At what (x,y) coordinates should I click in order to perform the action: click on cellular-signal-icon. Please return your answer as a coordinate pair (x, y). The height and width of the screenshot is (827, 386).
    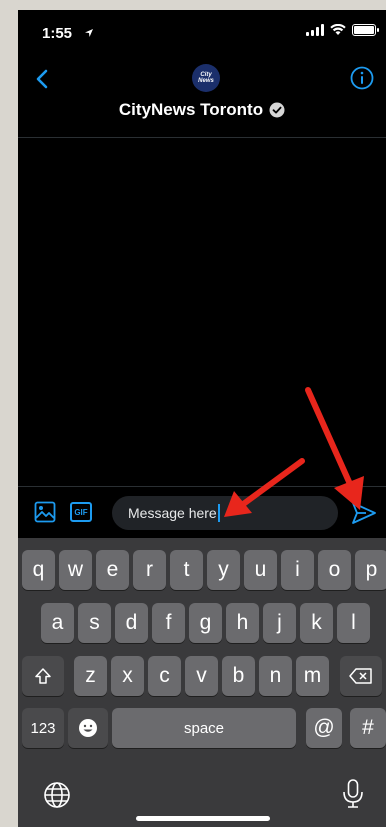
    Looking at the image, I should click on (315, 30).